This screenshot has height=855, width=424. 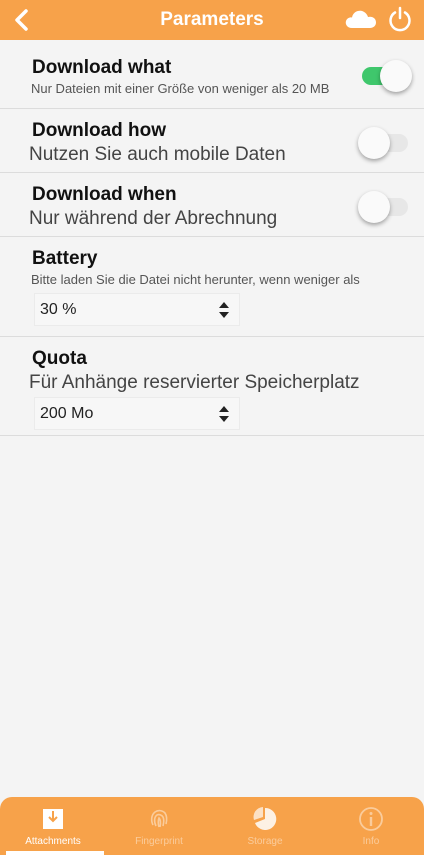 What do you see at coordinates (159, 818) in the screenshot?
I see `fingerprint-icon` at bounding box center [159, 818].